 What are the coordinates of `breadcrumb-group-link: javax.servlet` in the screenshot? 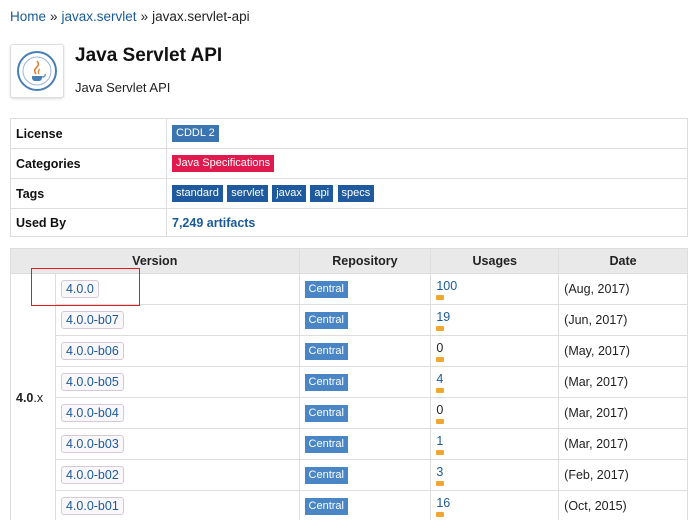 It's located at (99, 16).